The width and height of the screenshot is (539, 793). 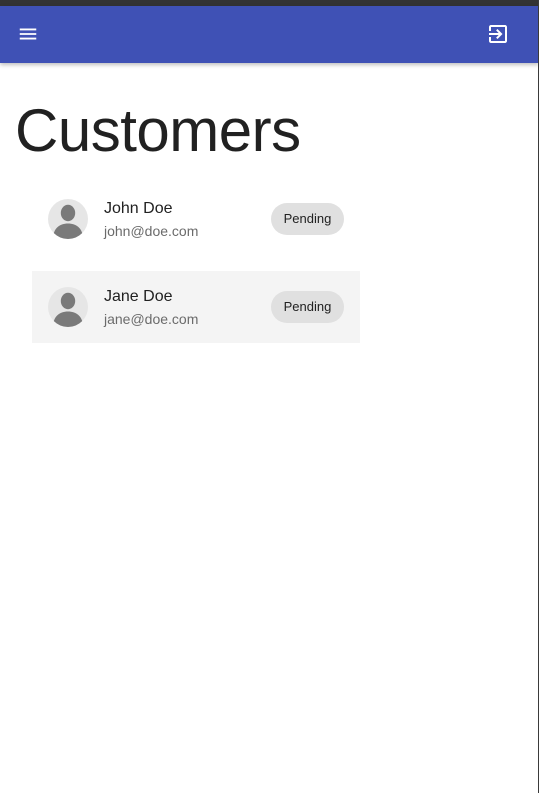 What do you see at coordinates (269, 34) in the screenshot?
I see `app-bar` at bounding box center [269, 34].